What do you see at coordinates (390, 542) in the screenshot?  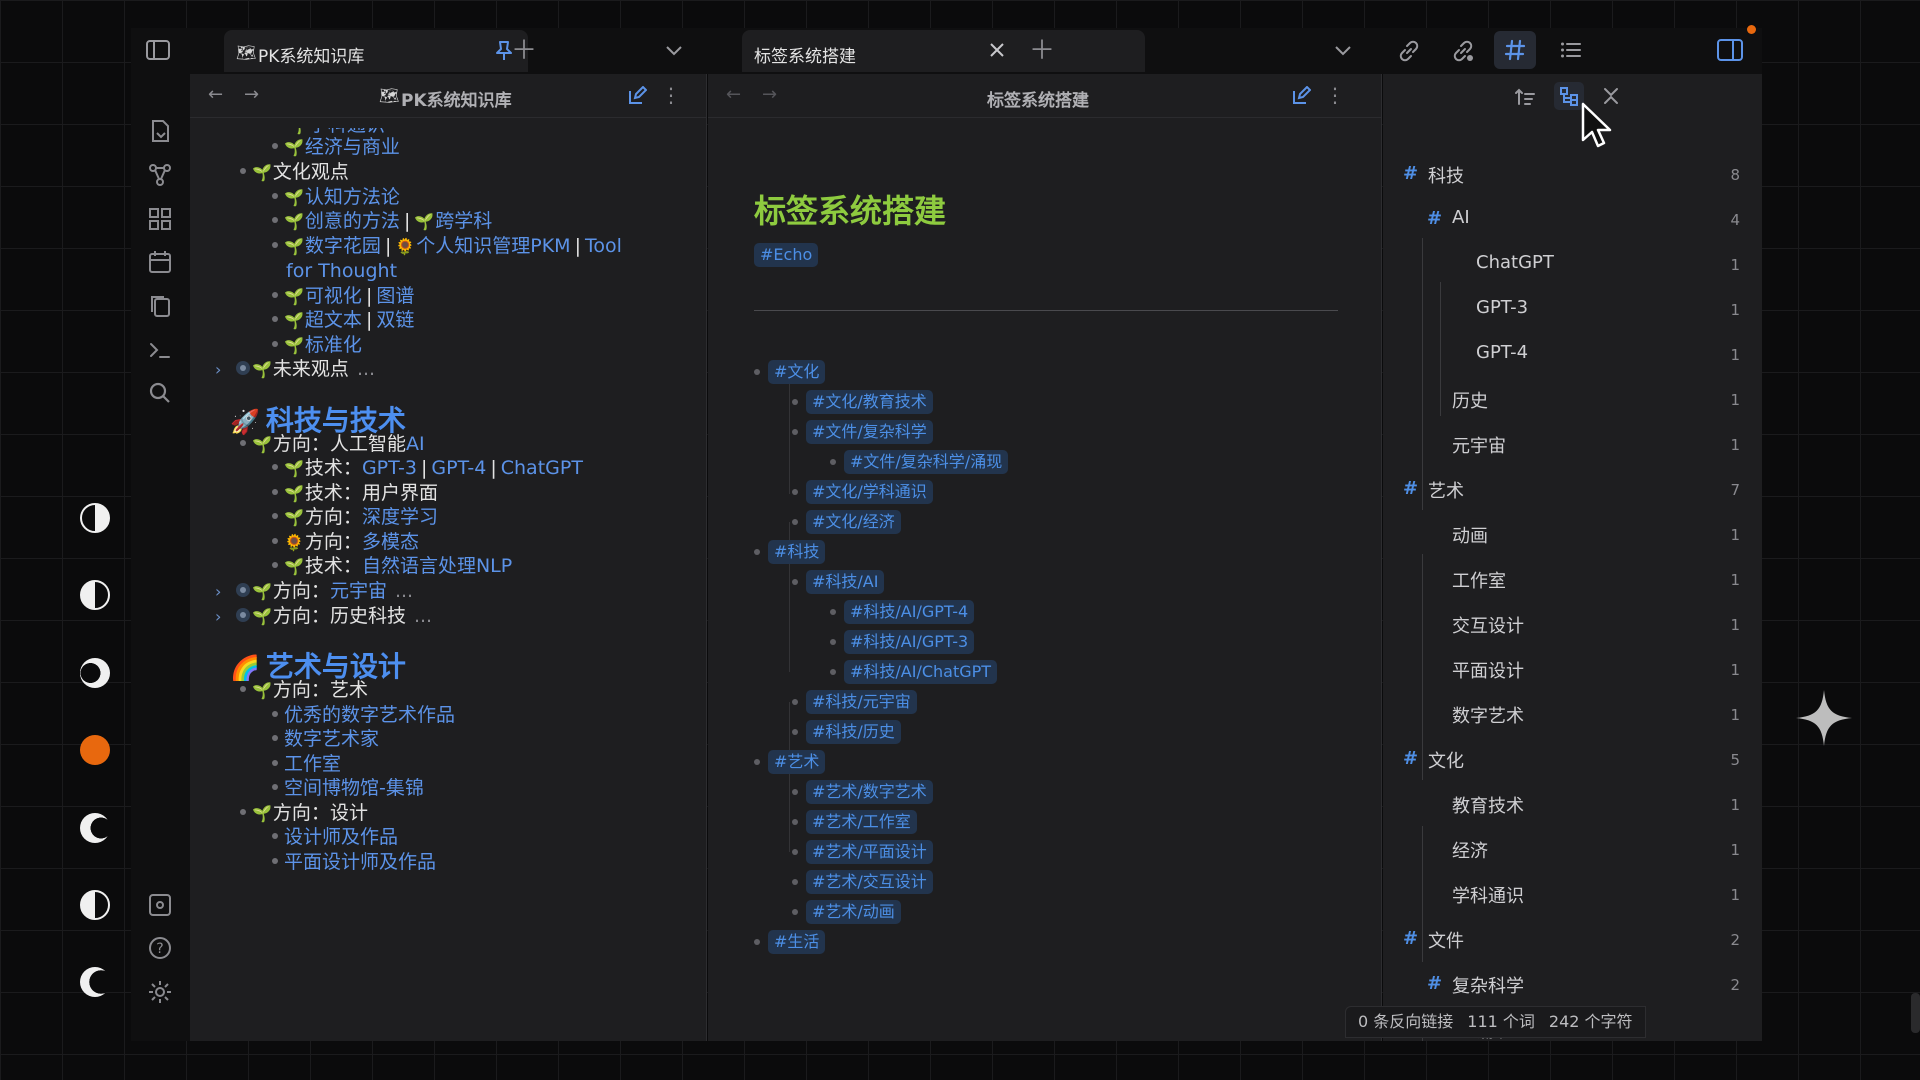 I see `link-multimodal: 多模态` at bounding box center [390, 542].